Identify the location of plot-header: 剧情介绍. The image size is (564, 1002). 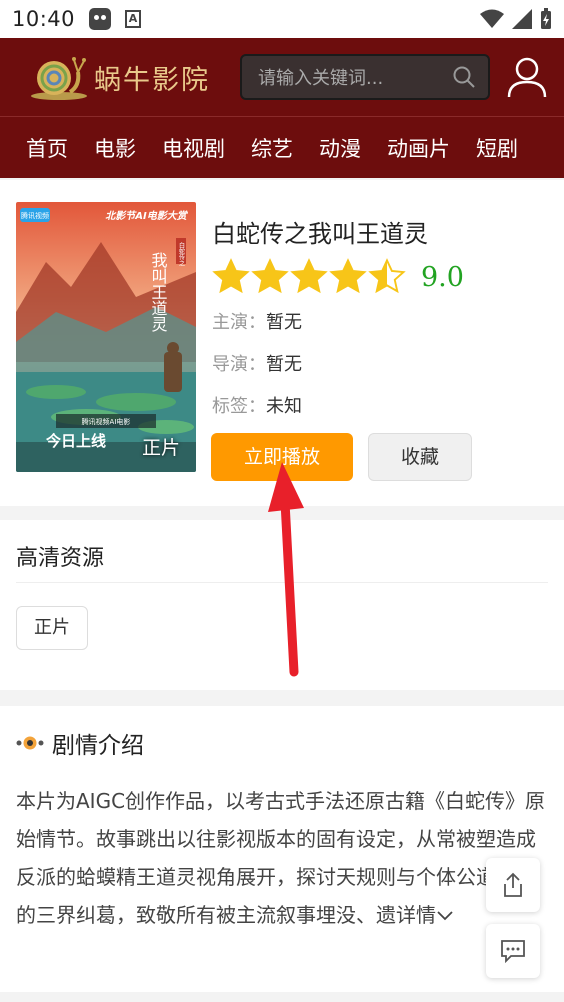
(80, 743).